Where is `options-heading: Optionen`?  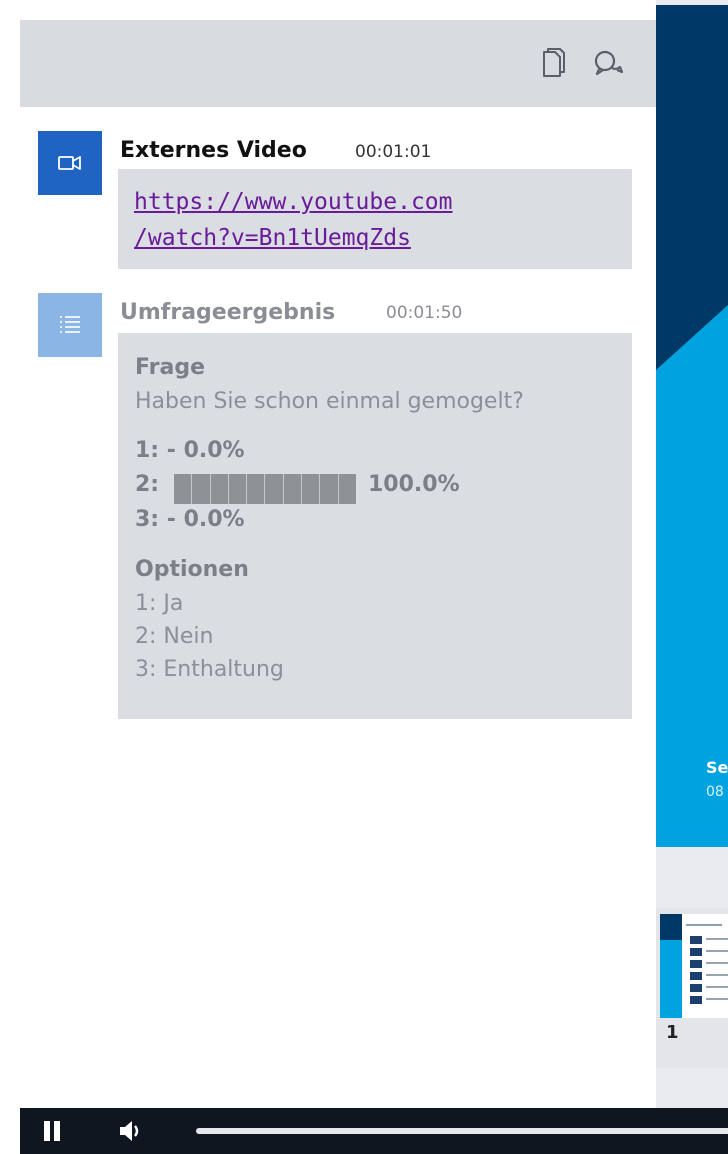 options-heading: Optionen is located at coordinates (192, 569).